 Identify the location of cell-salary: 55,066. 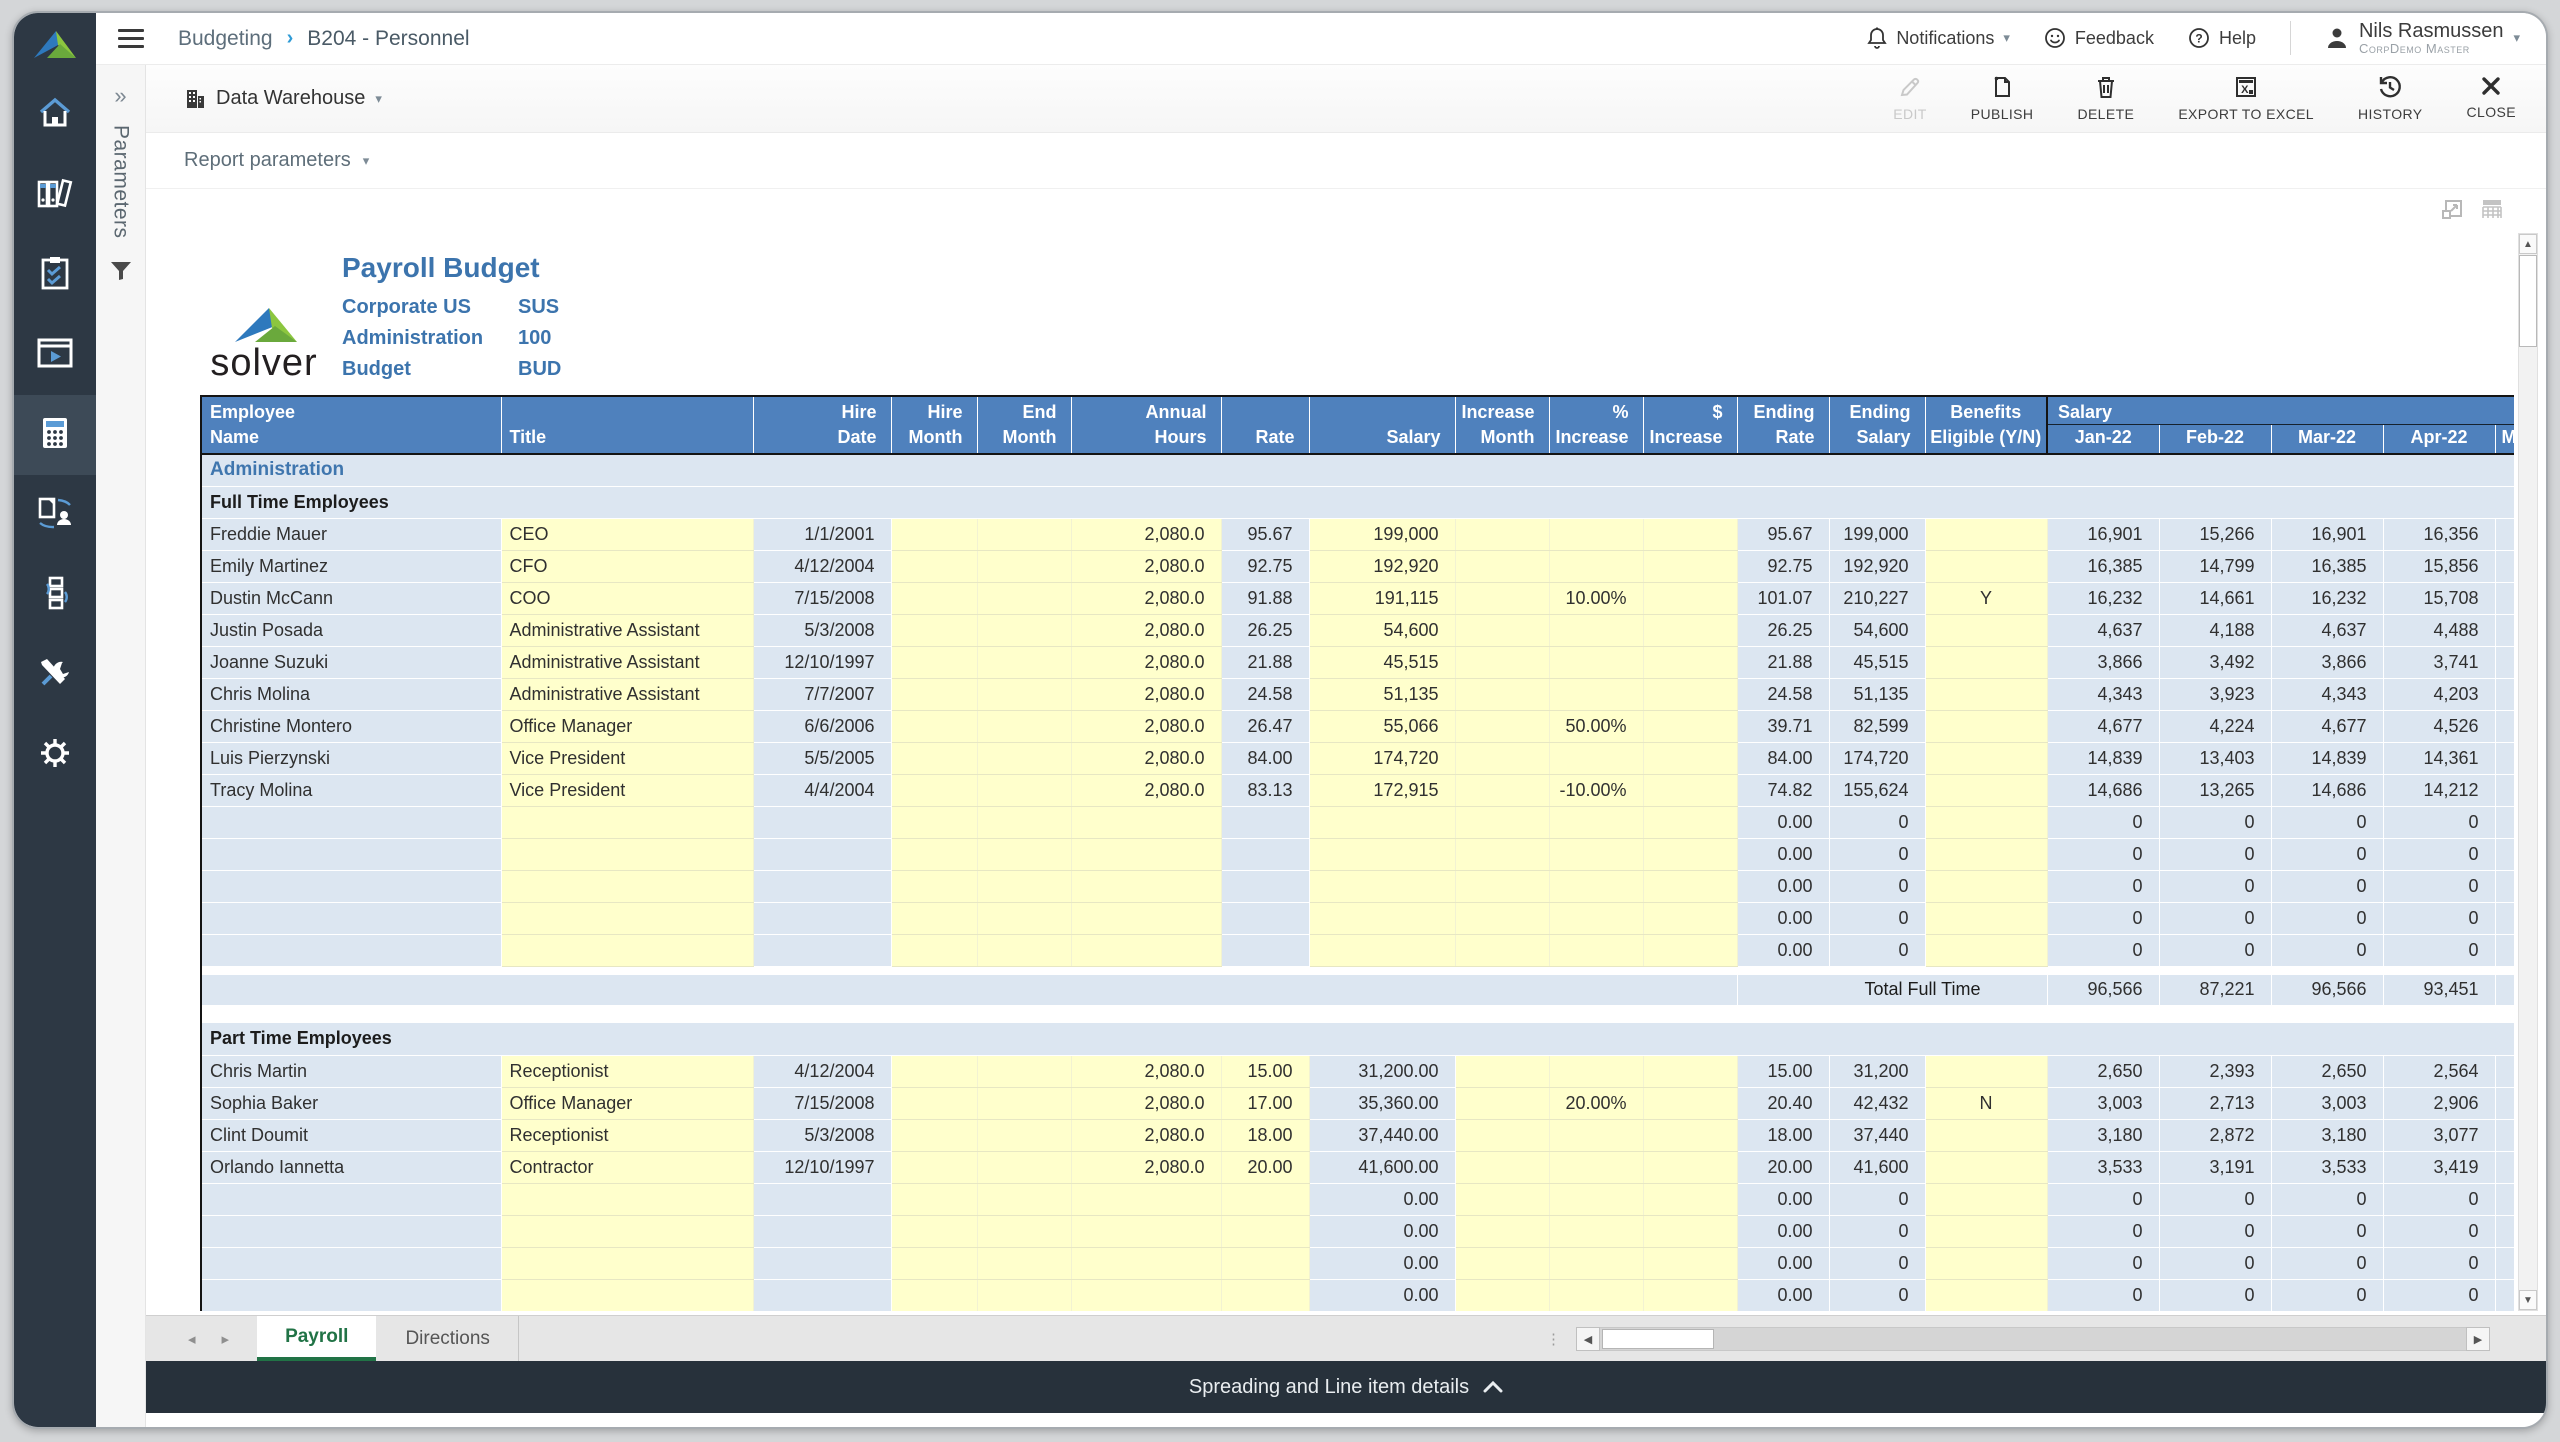
(1382, 726).